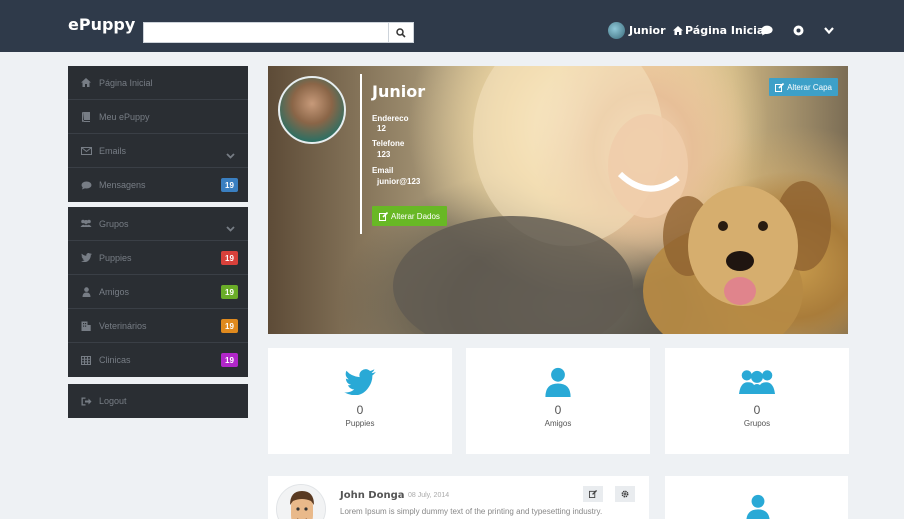 The width and height of the screenshot is (904, 519). I want to click on email-label: Email, so click(383, 170).